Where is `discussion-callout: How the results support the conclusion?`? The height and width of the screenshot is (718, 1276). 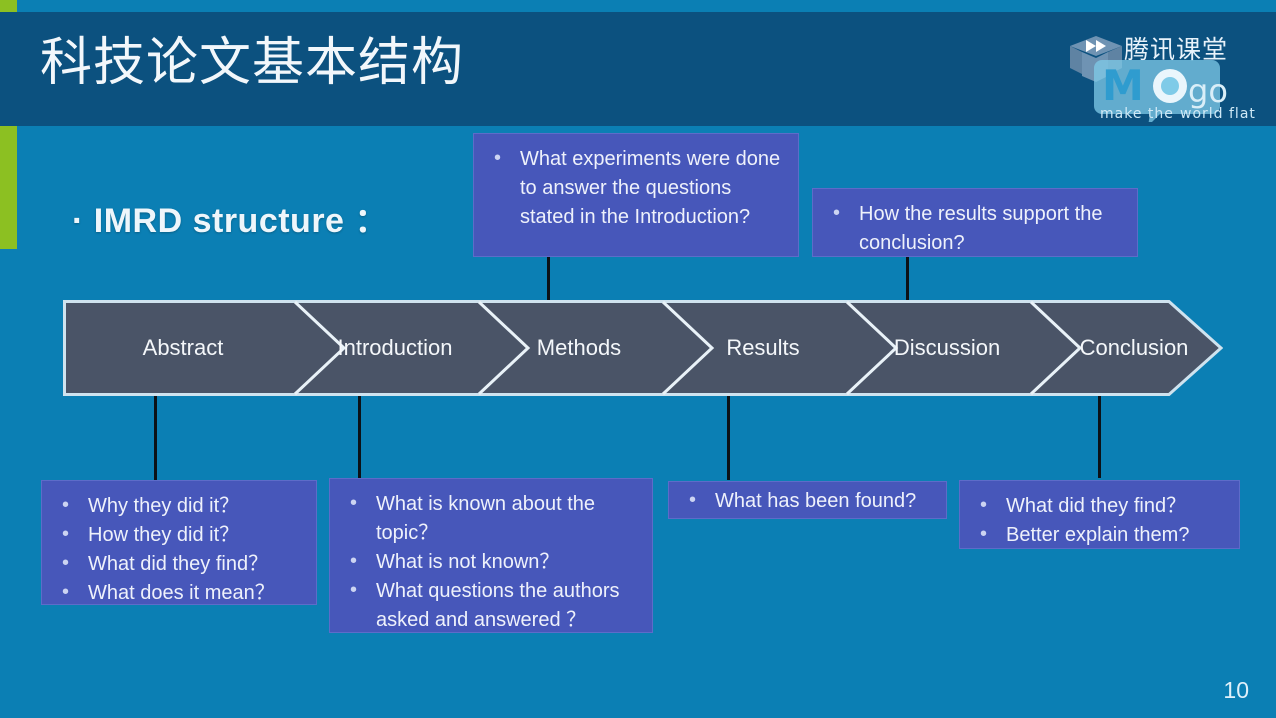
discussion-callout: How the results support the conclusion? is located at coordinates (975, 222).